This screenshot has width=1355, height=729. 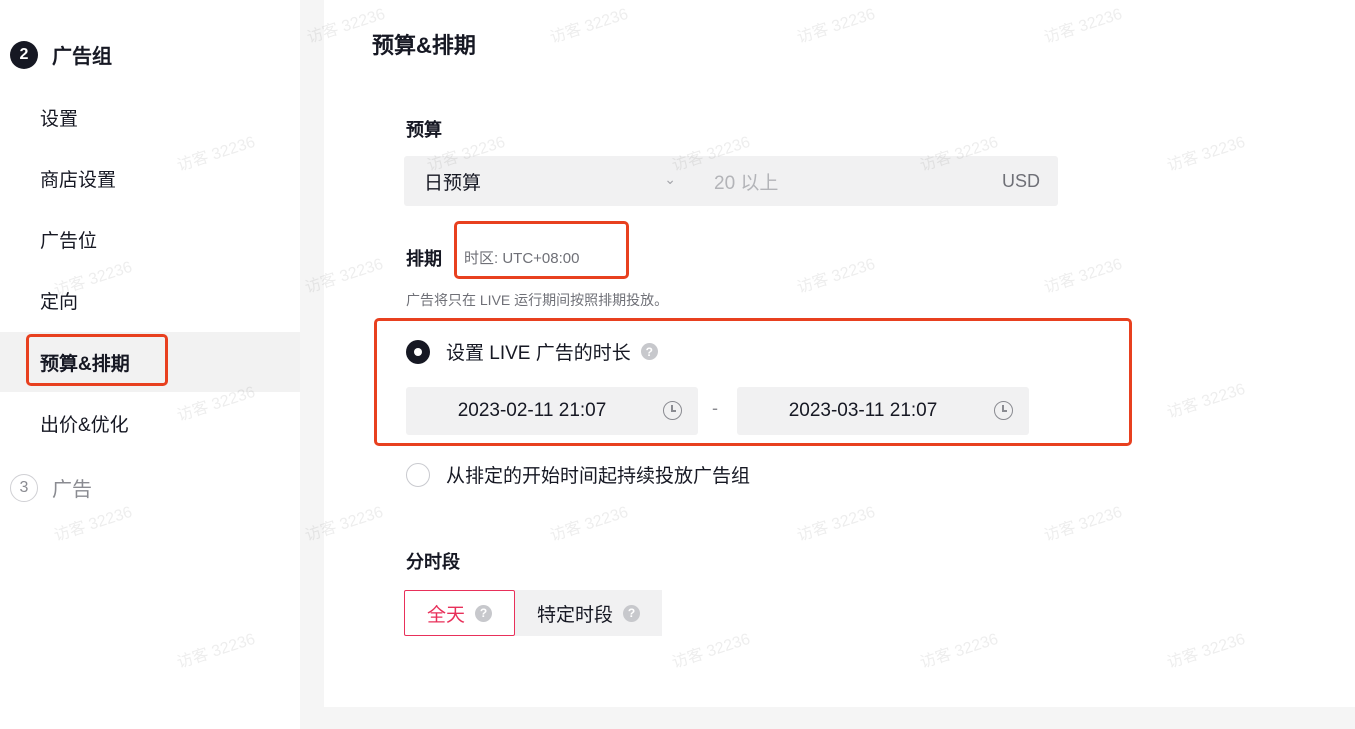 What do you see at coordinates (537, 300) in the screenshot?
I see `schedule-hint: 广告将只在 LIVE 运行期间按照排期投放。` at bounding box center [537, 300].